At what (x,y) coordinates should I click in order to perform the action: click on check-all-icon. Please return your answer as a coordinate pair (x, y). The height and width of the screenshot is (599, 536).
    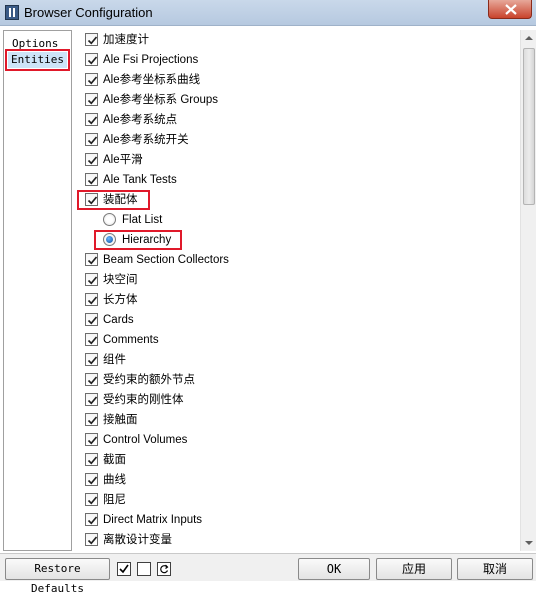
    Looking at the image, I should click on (124, 569).